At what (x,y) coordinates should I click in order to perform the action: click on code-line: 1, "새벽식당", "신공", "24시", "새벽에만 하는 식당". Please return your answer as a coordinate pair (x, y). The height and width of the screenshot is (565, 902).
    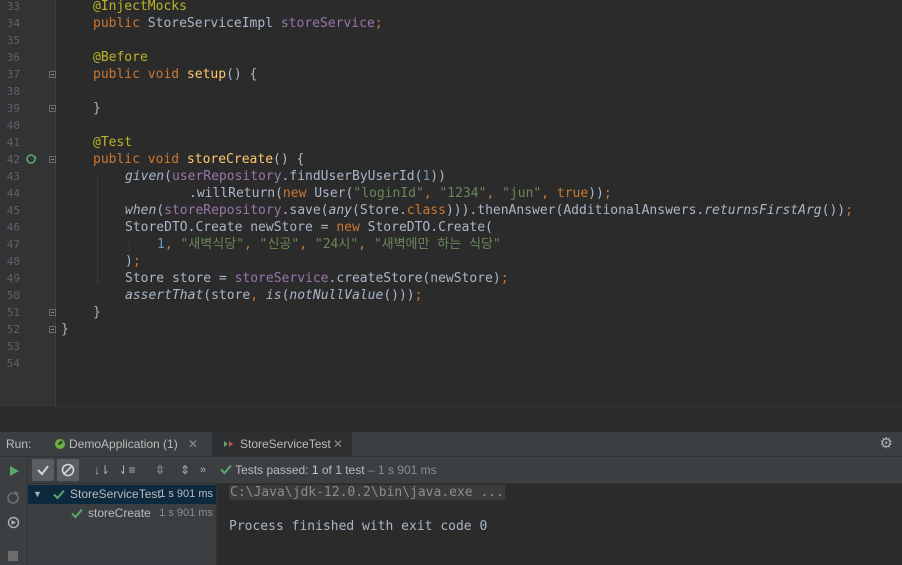
    Looking at the image, I should click on (329, 244).